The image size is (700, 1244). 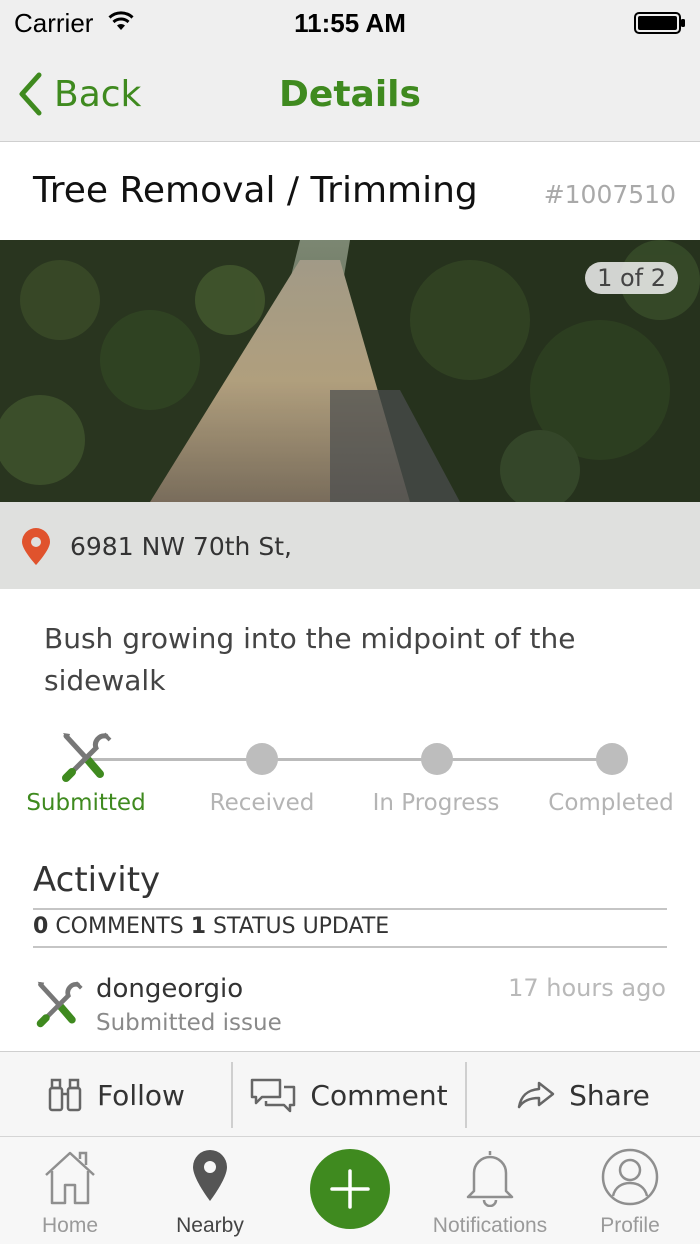 I want to click on tab-profile-label: Profile, so click(x=630, y=1225).